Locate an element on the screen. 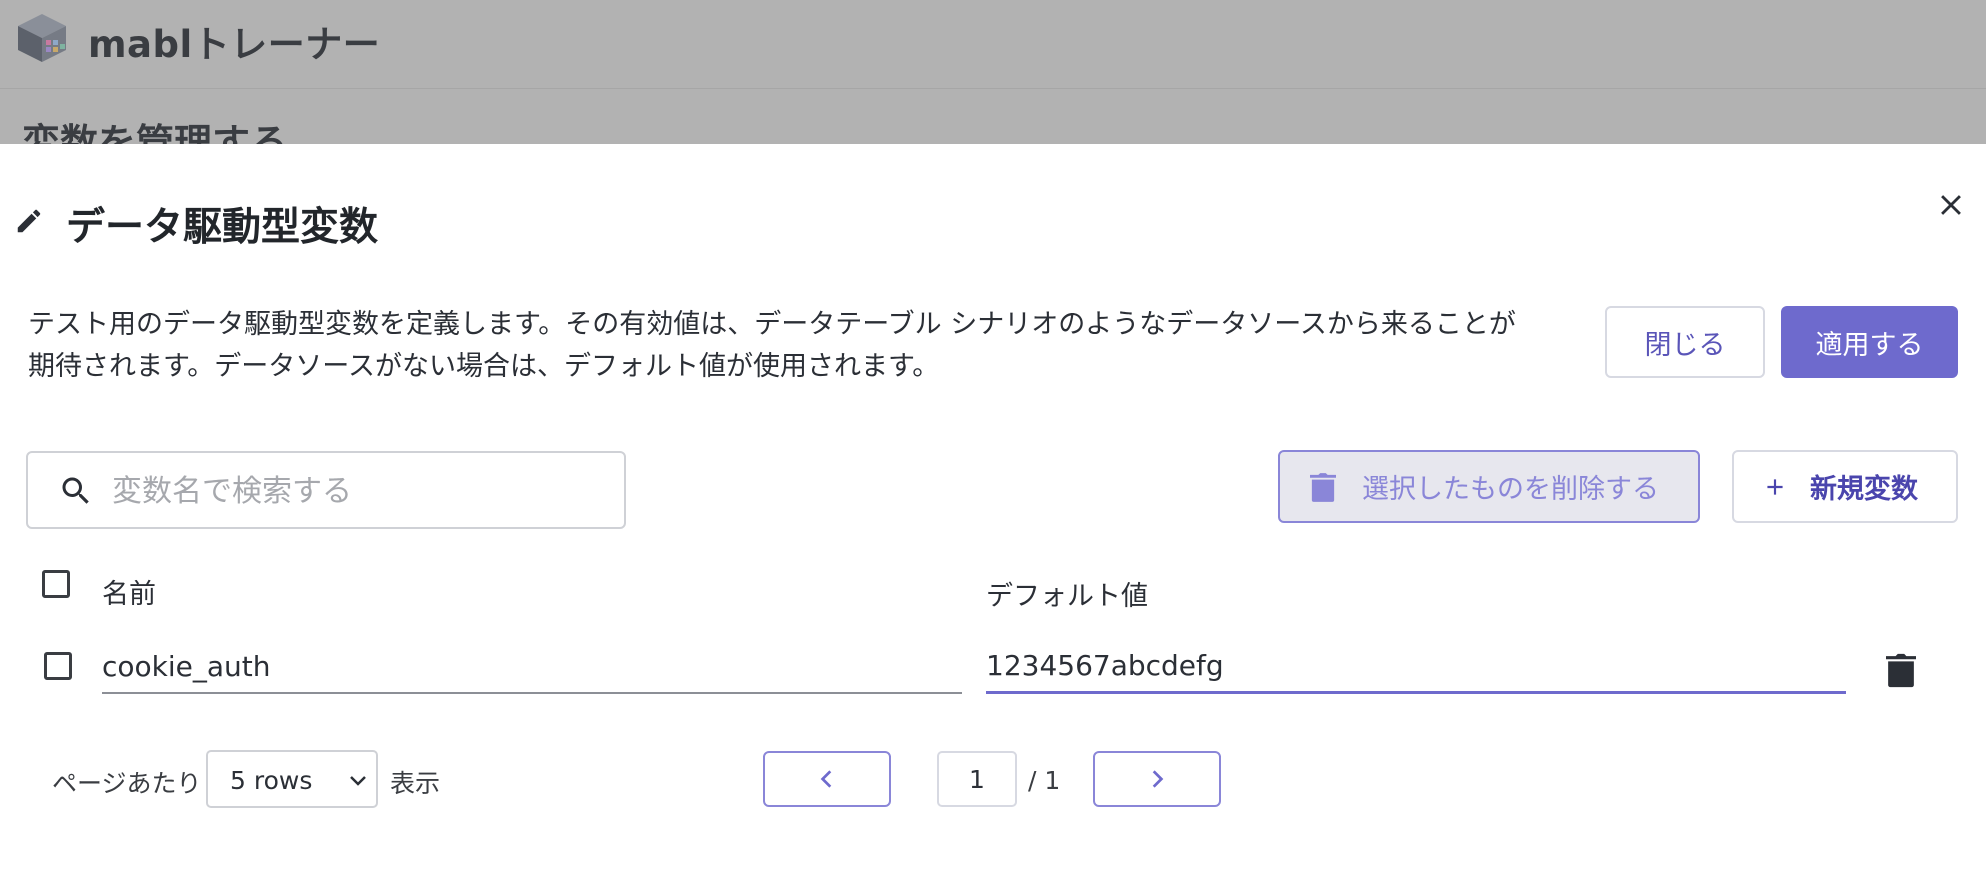 Image resolution: width=1986 pixels, height=894 pixels. close-icon is located at coordinates (1951, 205).